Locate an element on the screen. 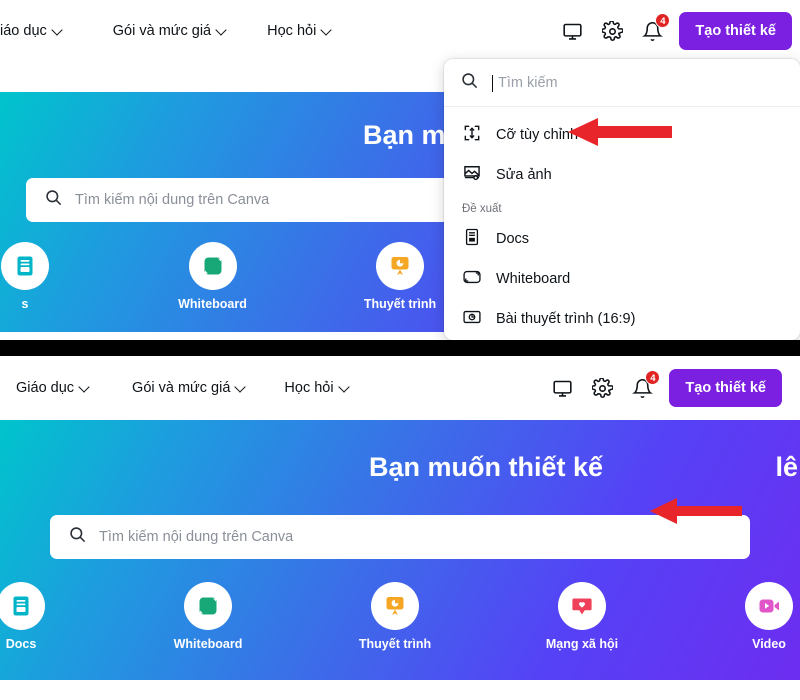 This screenshot has width=800, height=700. nav-item-label: iáo dục is located at coordinates (23, 31).